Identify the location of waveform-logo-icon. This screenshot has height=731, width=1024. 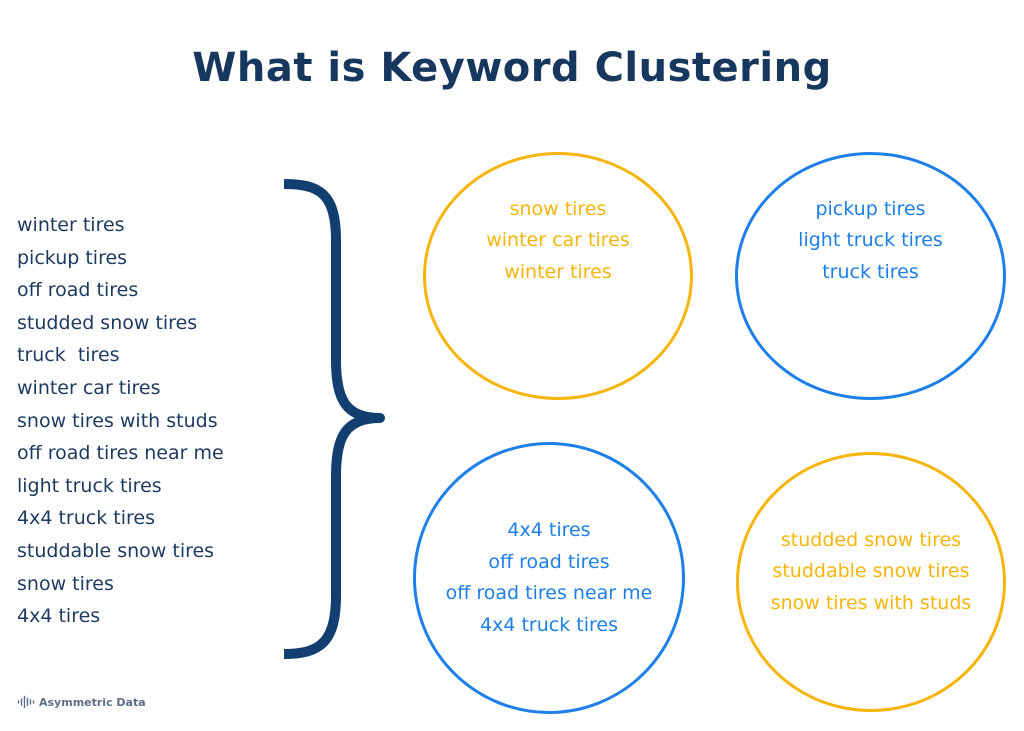
(26, 702).